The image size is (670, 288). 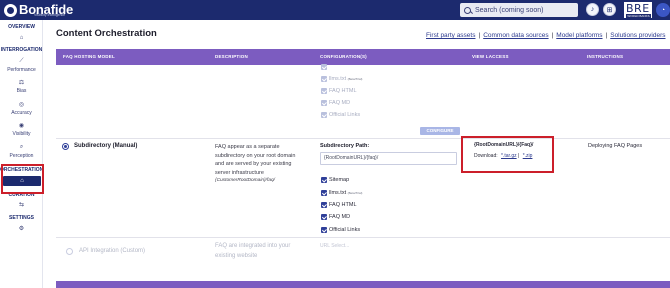 What do you see at coordinates (324, 180) in the screenshot?
I see `checkbox-sitemap` at bounding box center [324, 180].